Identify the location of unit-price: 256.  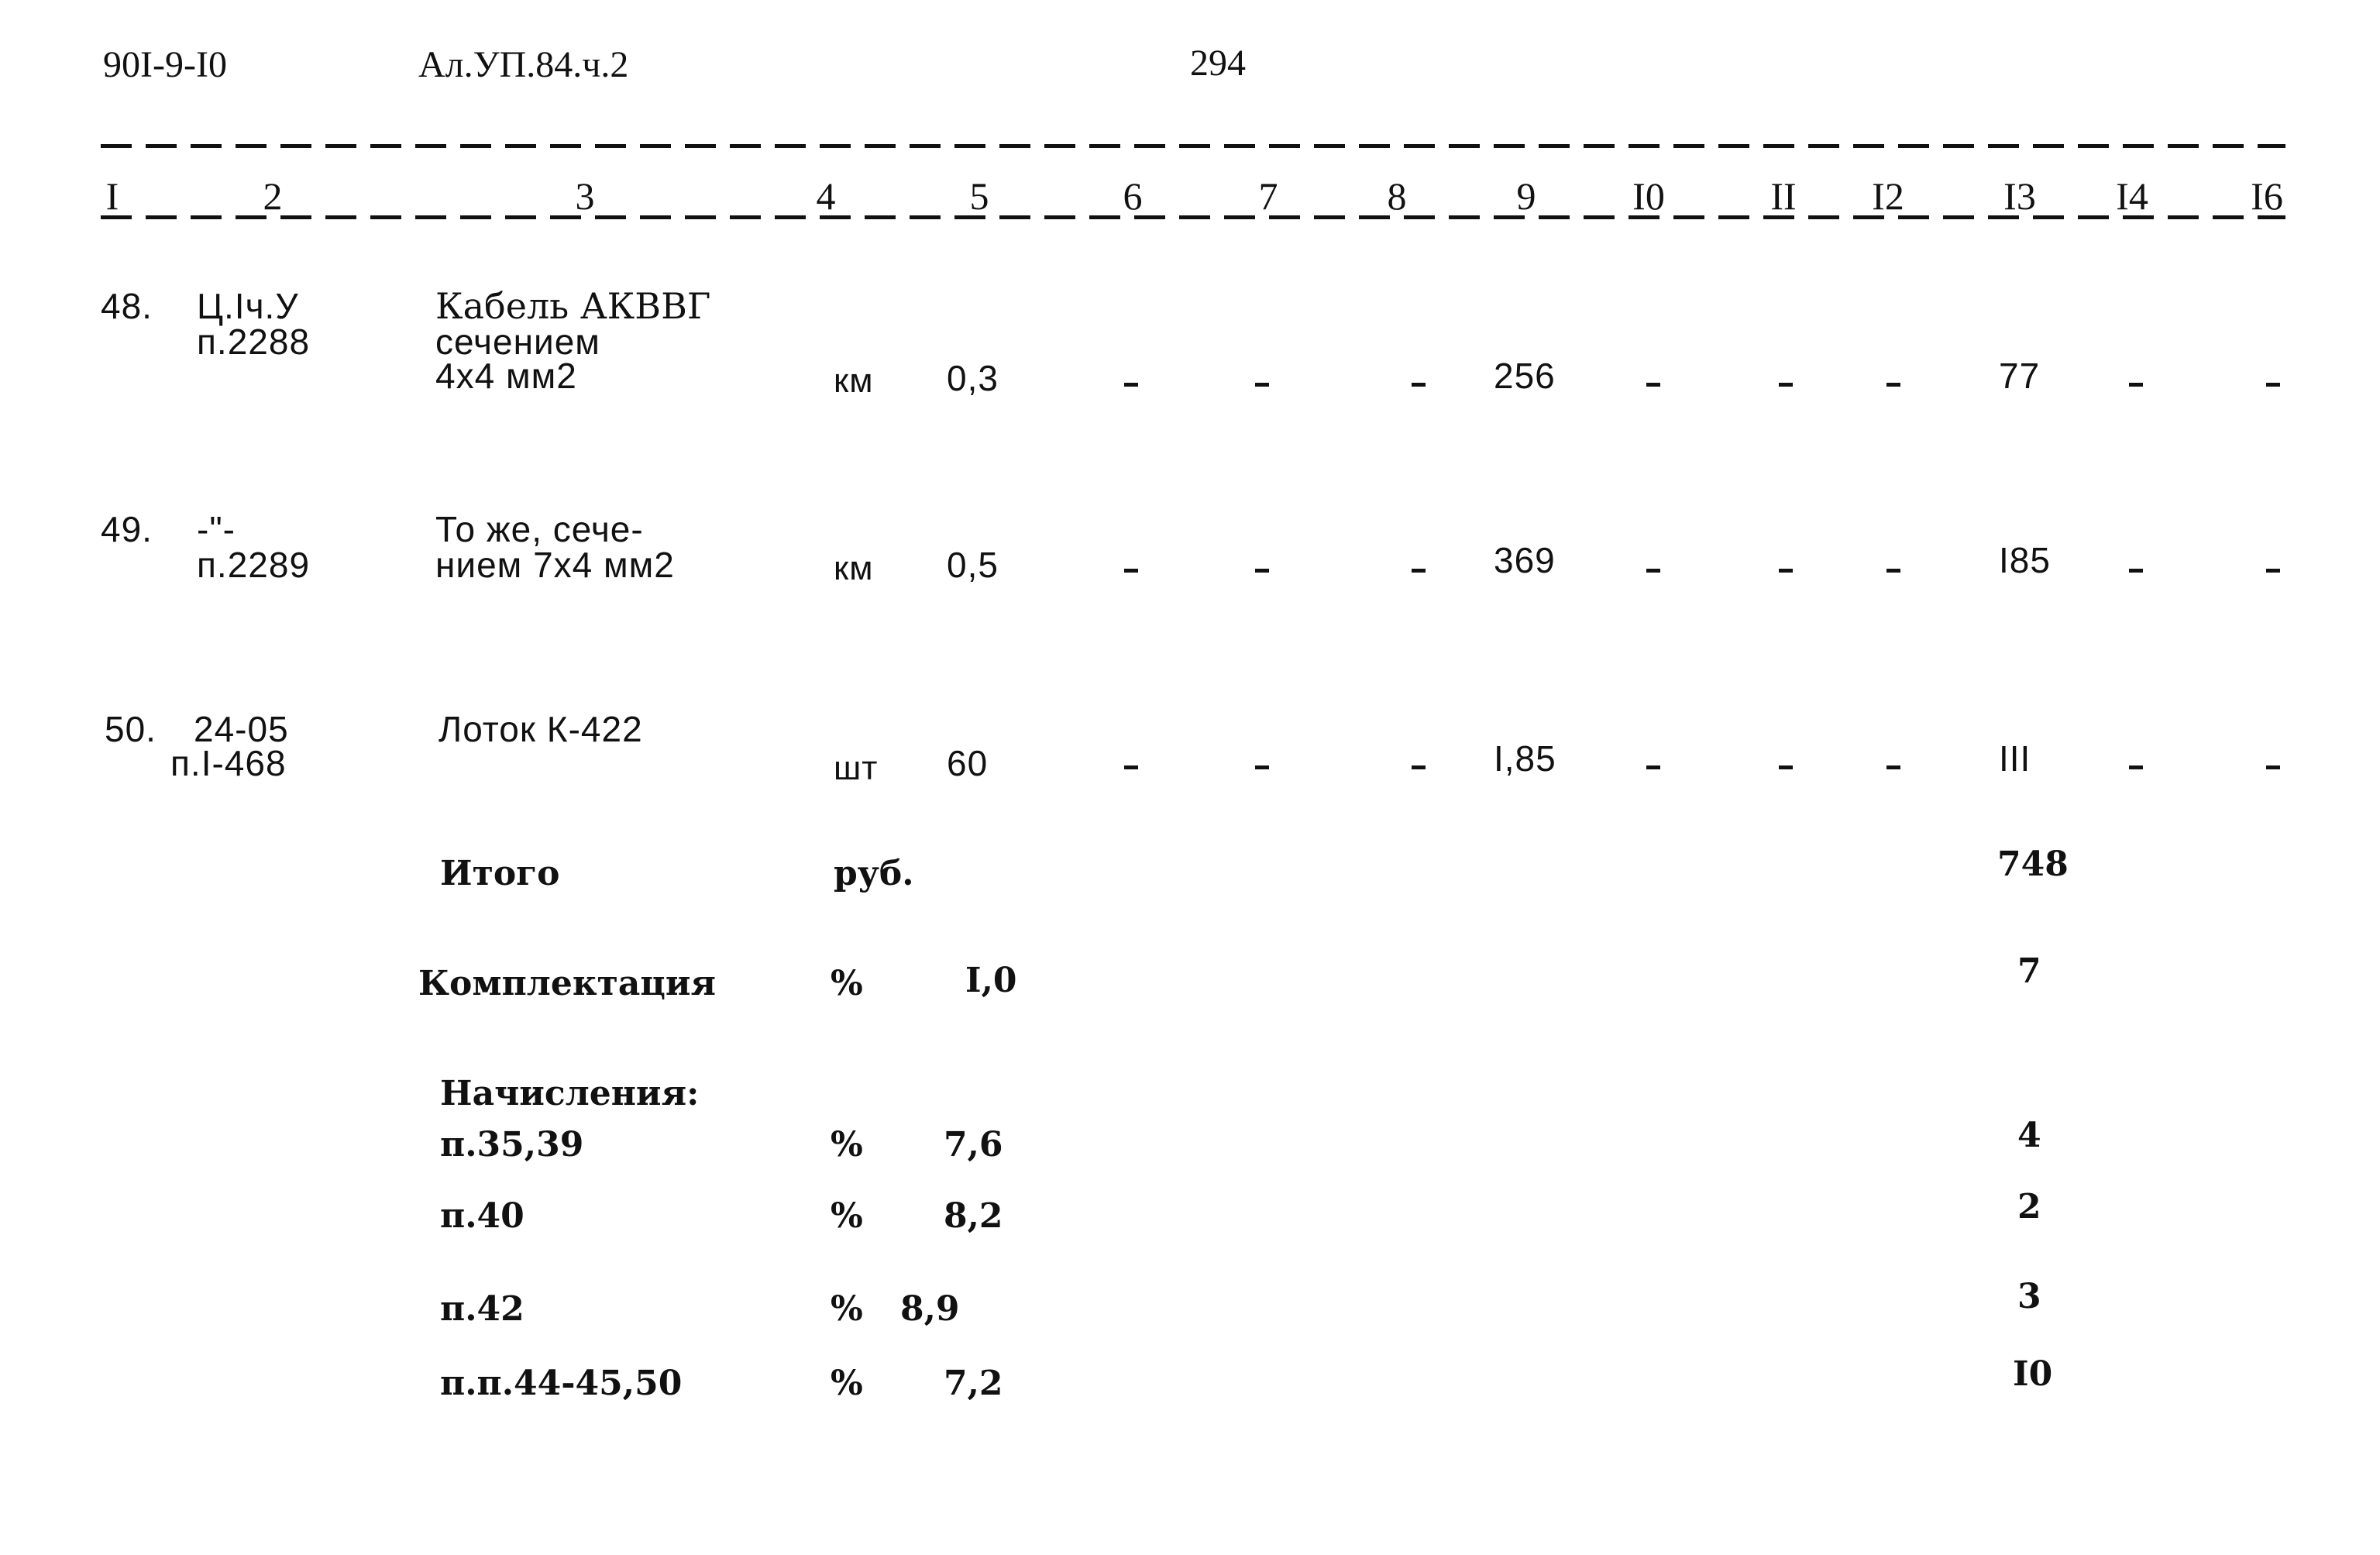
(1525, 376).